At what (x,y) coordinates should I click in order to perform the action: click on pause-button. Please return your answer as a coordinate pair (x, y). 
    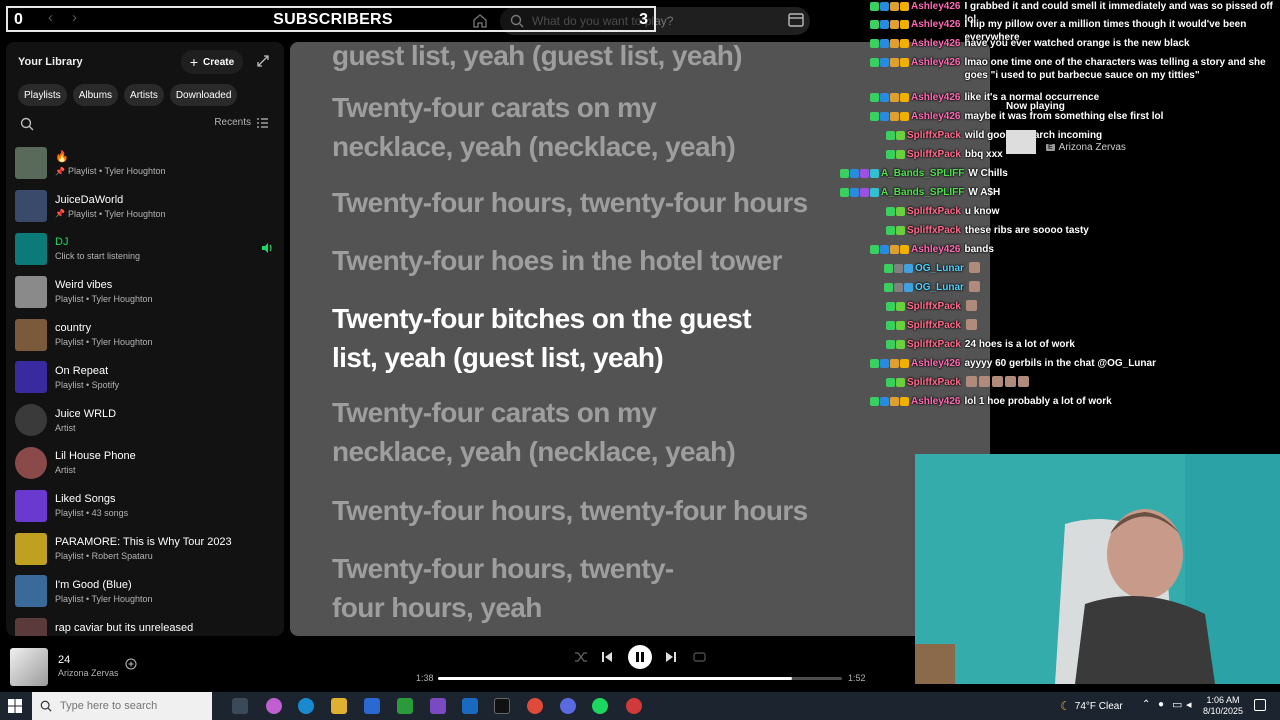
    Looking at the image, I should click on (640, 657).